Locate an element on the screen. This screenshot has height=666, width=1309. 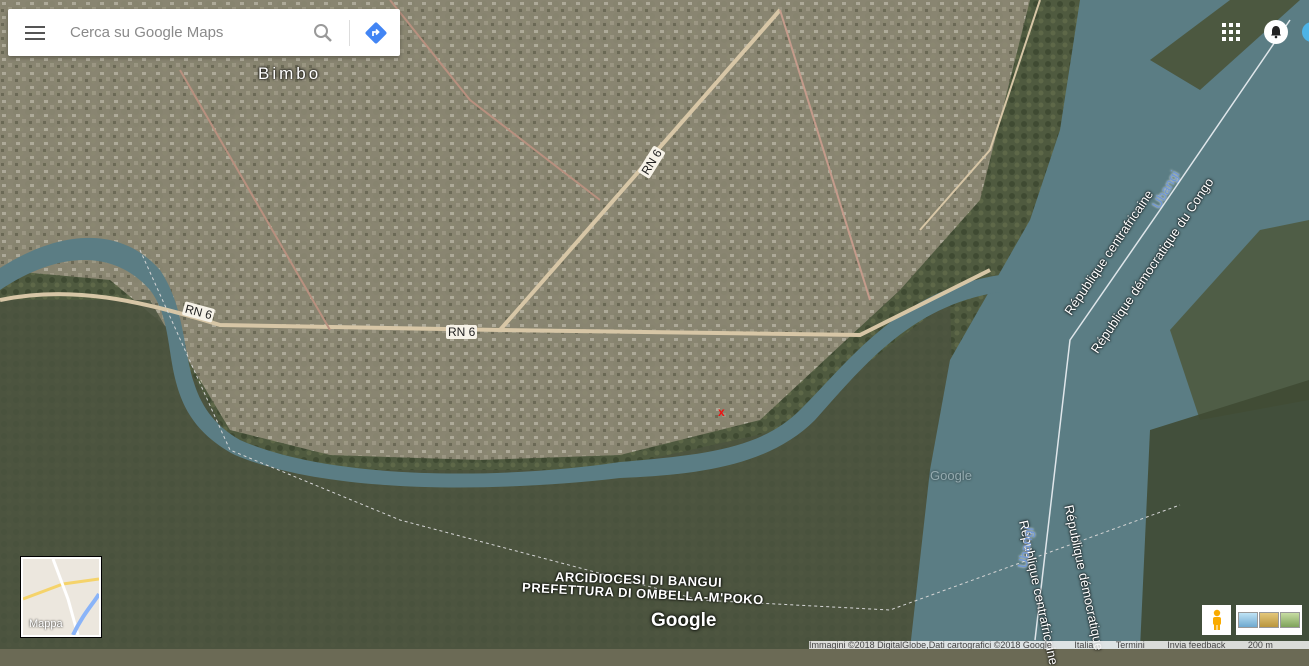
road-label-rn6-center: RN 6 is located at coordinates (462, 332).